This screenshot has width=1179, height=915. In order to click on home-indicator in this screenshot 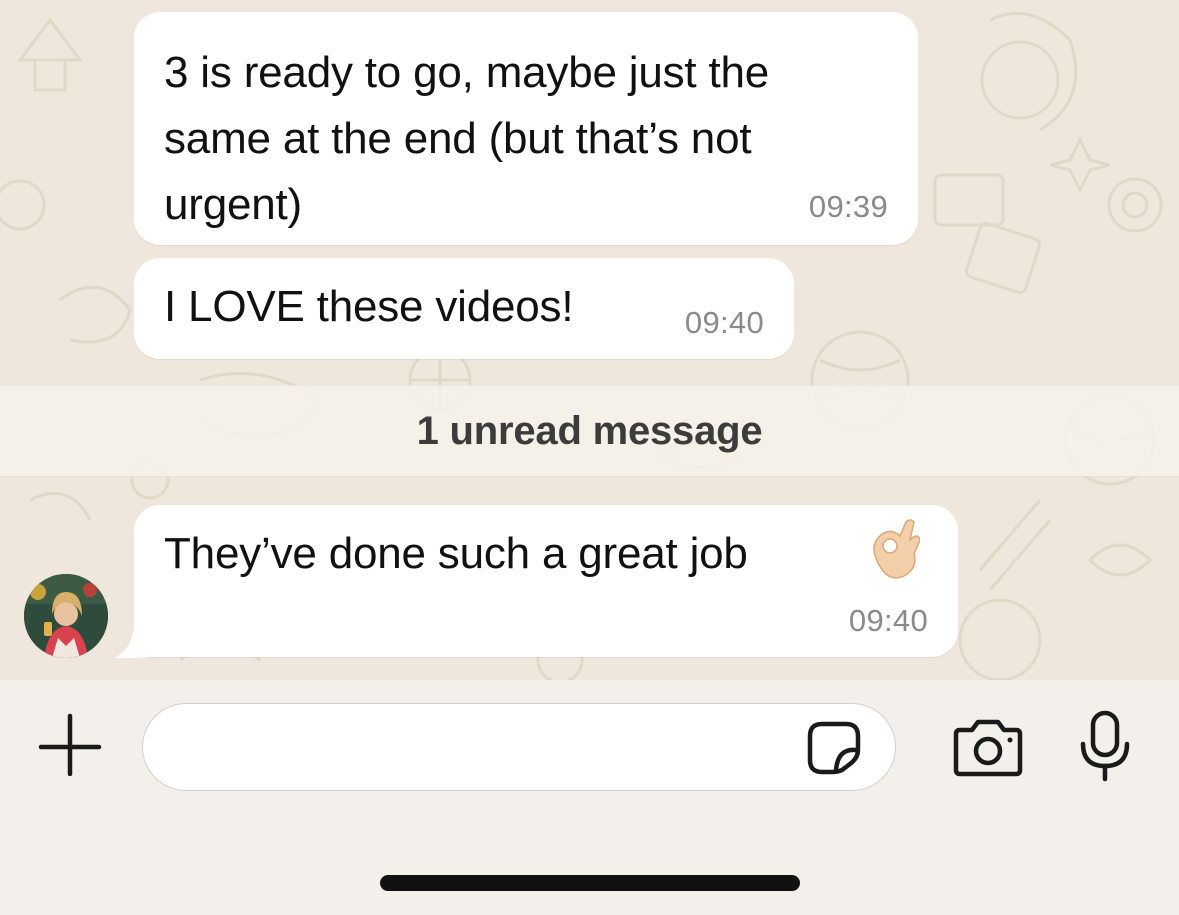, I will do `click(590, 883)`.